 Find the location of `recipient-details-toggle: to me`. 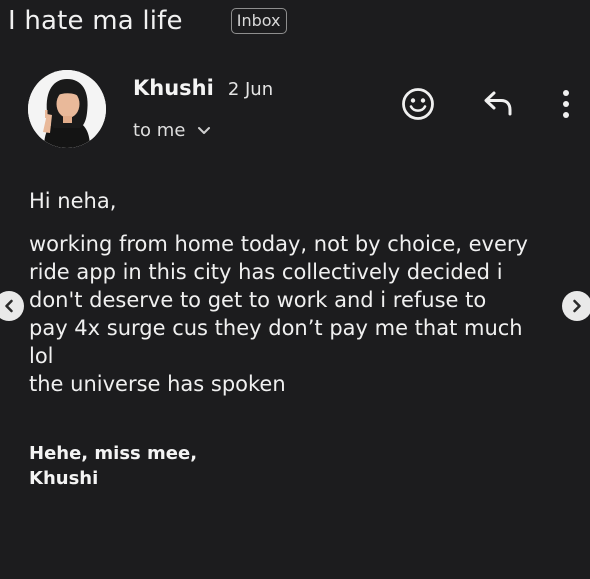

recipient-details-toggle: to me is located at coordinates (172, 130).